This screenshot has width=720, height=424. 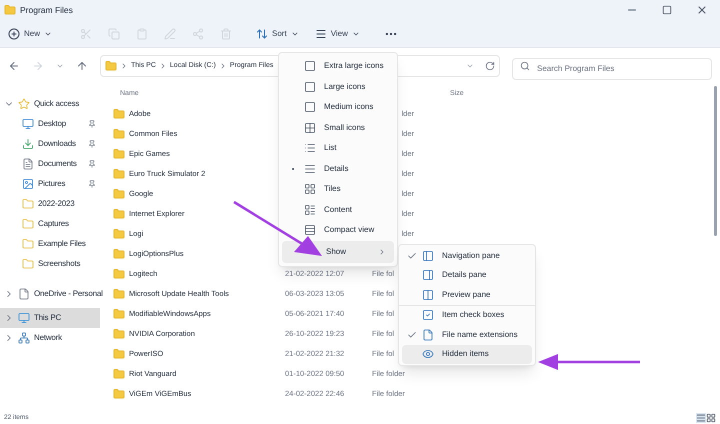 What do you see at coordinates (702, 10) in the screenshot?
I see `close-icon` at bounding box center [702, 10].